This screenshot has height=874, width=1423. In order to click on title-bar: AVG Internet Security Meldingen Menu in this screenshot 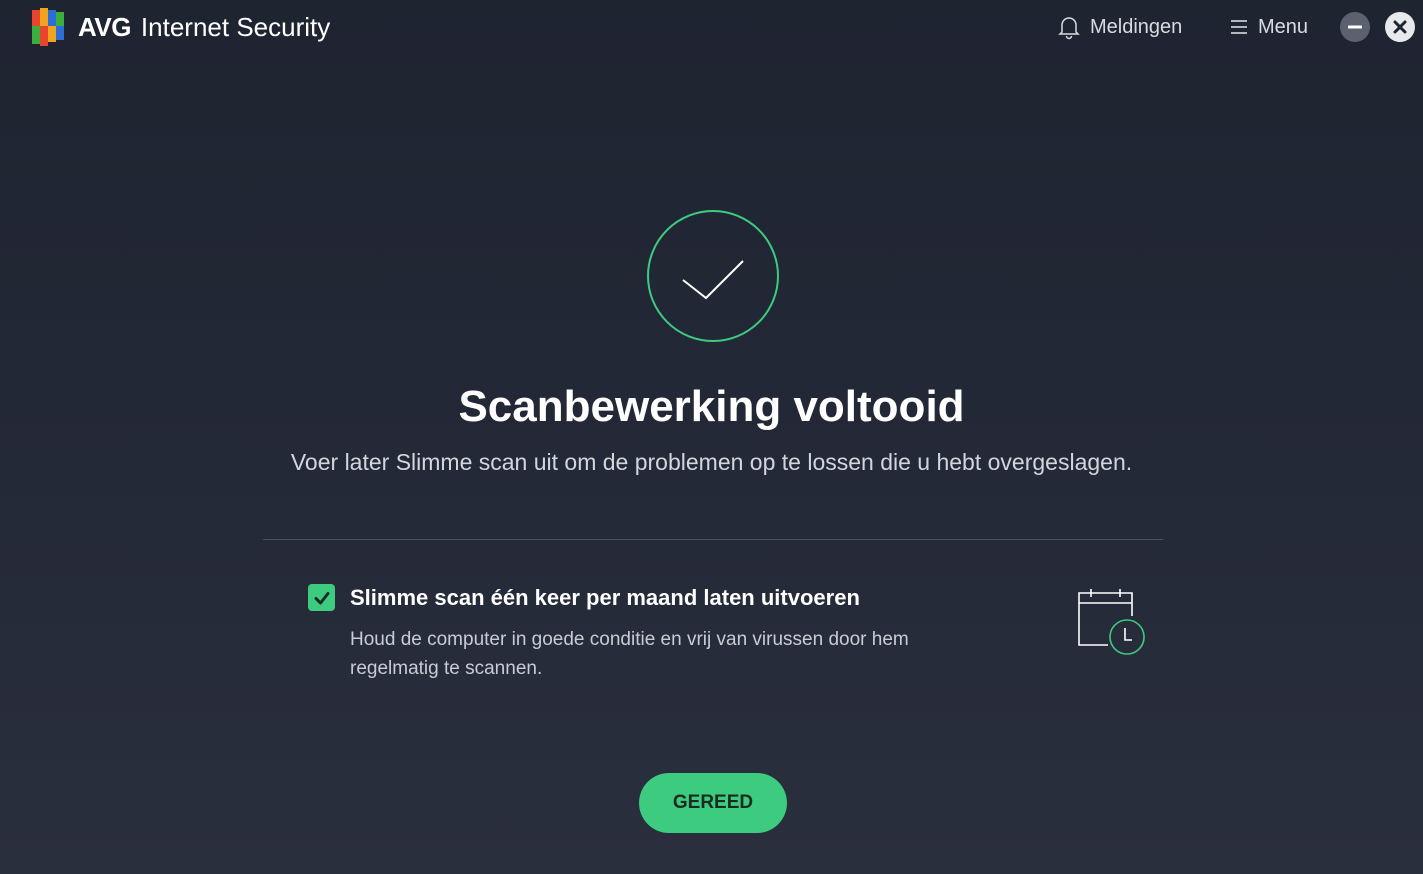, I will do `click(711, 30)`.